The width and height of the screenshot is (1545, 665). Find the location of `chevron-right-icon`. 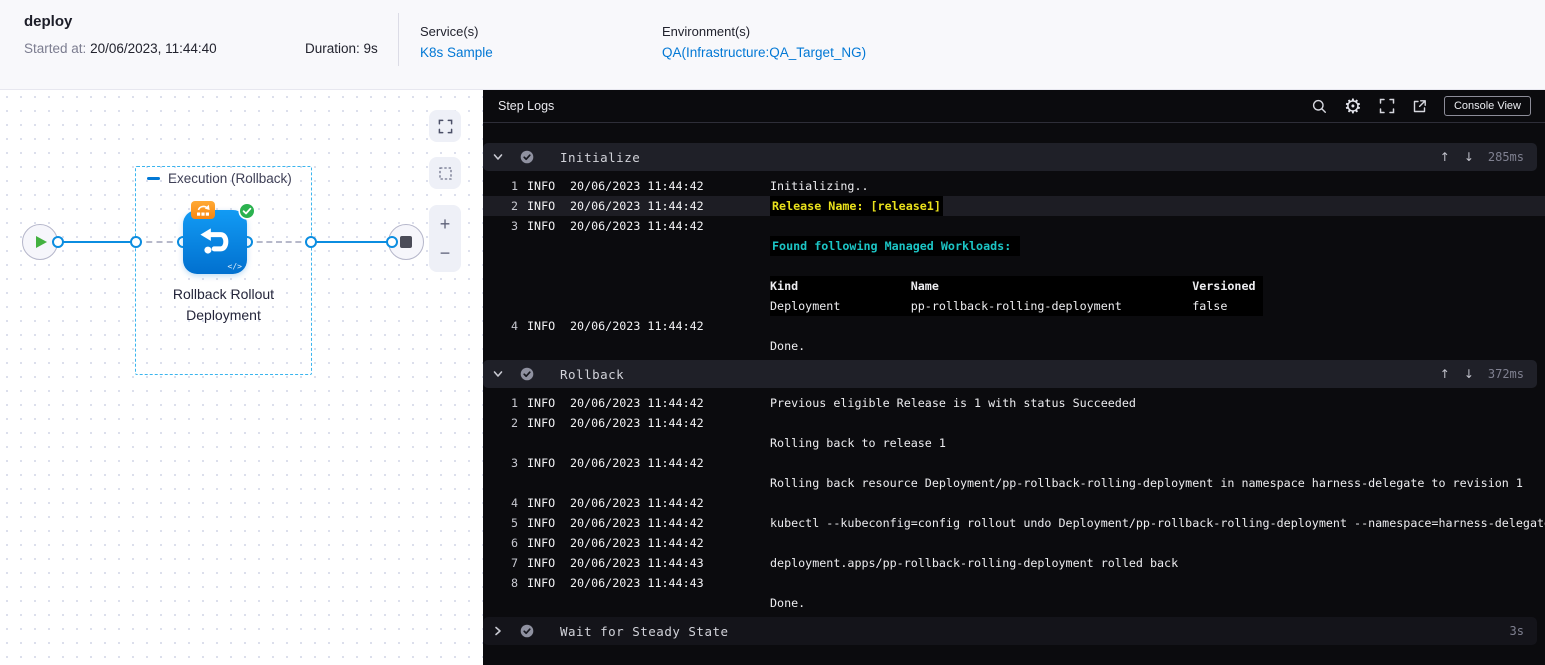

chevron-right-icon is located at coordinates (499, 631).